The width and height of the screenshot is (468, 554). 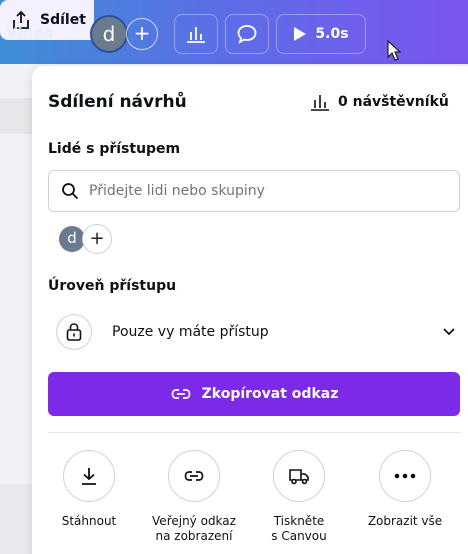 What do you see at coordinates (449, 332) in the screenshot?
I see `chevron-down-icon` at bounding box center [449, 332].